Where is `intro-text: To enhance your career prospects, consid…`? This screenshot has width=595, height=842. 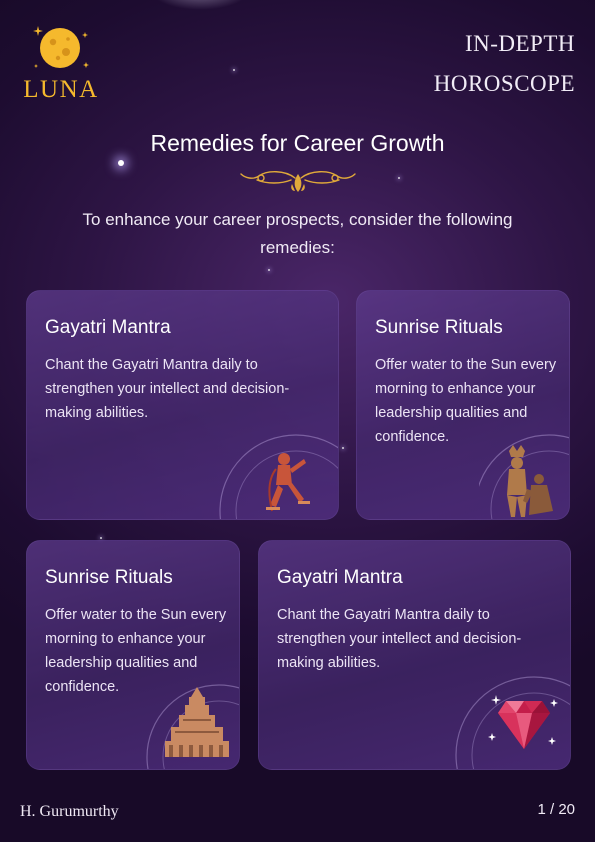
intro-text: To enhance your career prospects, consid… is located at coordinates (297, 233).